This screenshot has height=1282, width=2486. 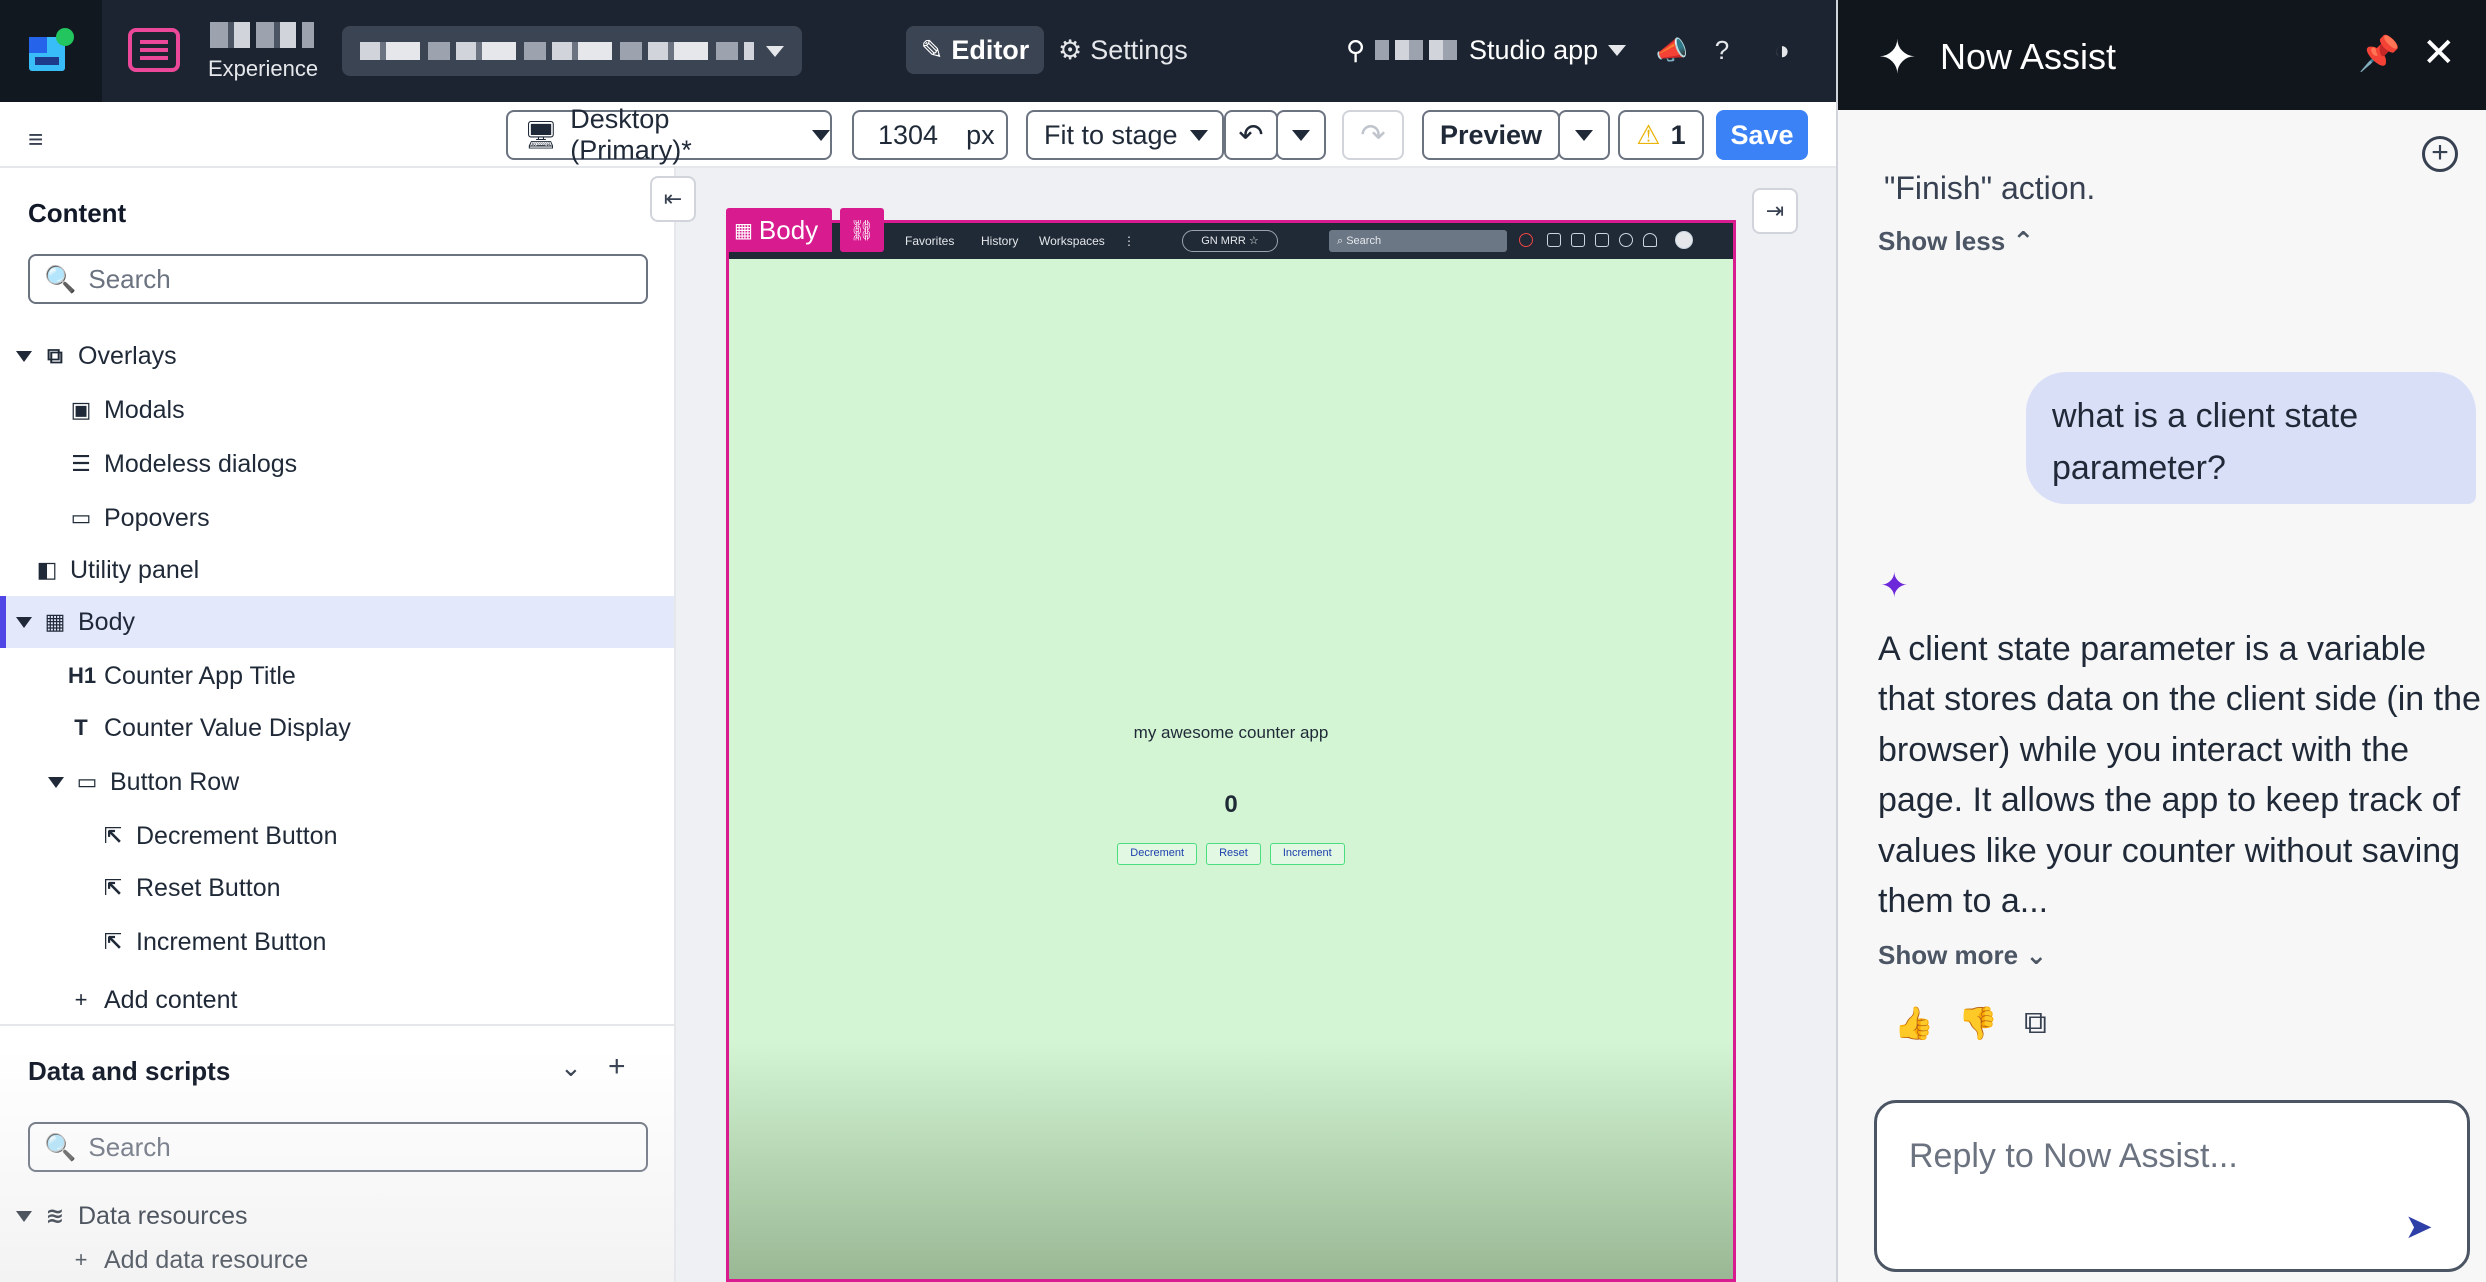 What do you see at coordinates (862, 230) in the screenshot?
I see `select-parent-icon: ⛓` at bounding box center [862, 230].